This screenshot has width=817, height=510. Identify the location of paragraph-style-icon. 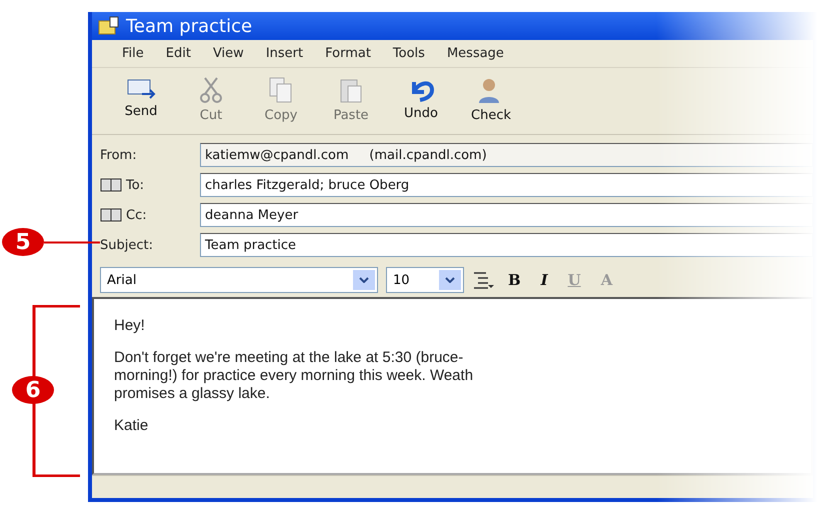
(483, 280).